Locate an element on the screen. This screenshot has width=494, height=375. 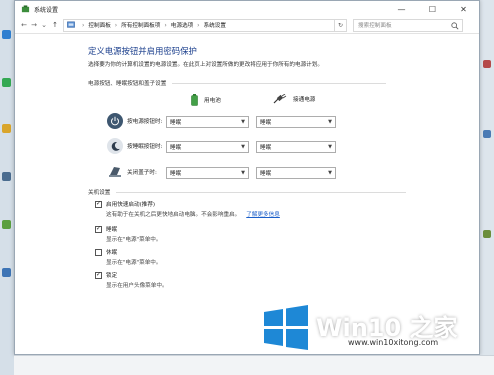
breadcrumb: › 控制面板 › 所有控制面板项 › 电源选项 › 系统设置 is located at coordinates (199, 25).